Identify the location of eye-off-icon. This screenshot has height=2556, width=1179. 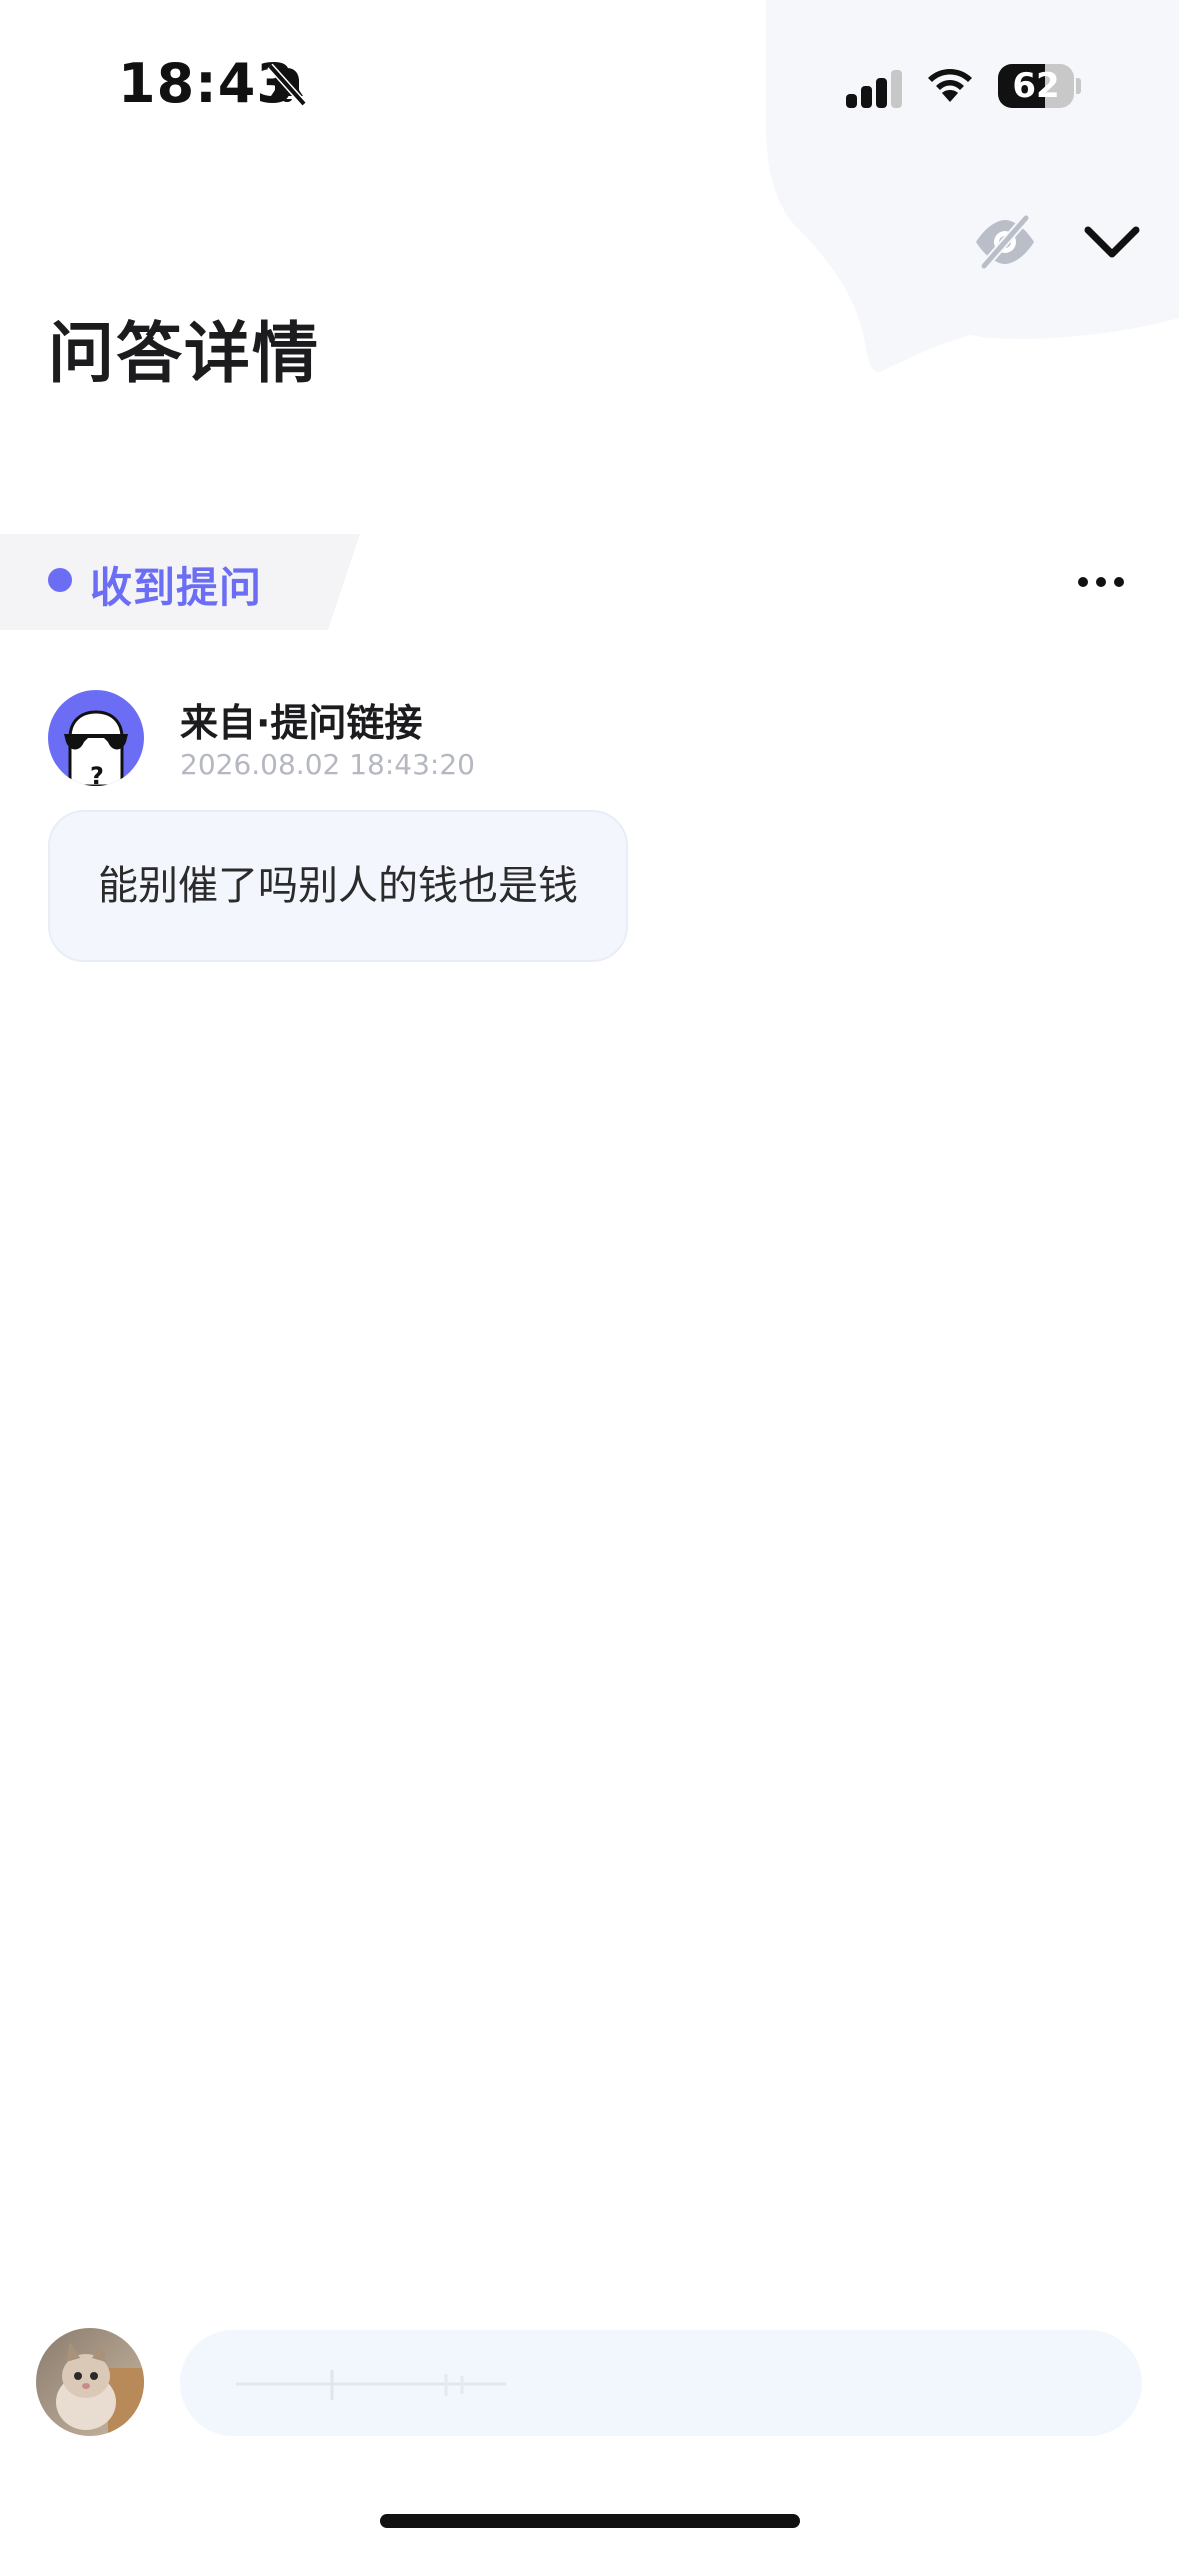
(1005, 242).